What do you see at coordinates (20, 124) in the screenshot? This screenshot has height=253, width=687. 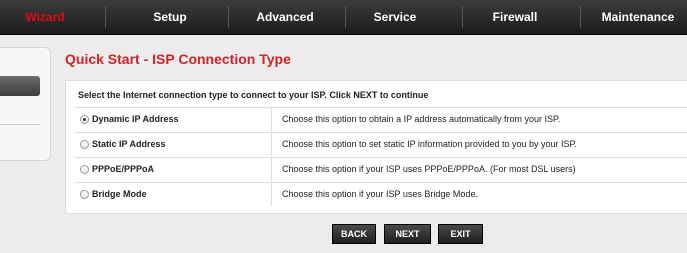 I see `side-menu-divider` at bounding box center [20, 124].